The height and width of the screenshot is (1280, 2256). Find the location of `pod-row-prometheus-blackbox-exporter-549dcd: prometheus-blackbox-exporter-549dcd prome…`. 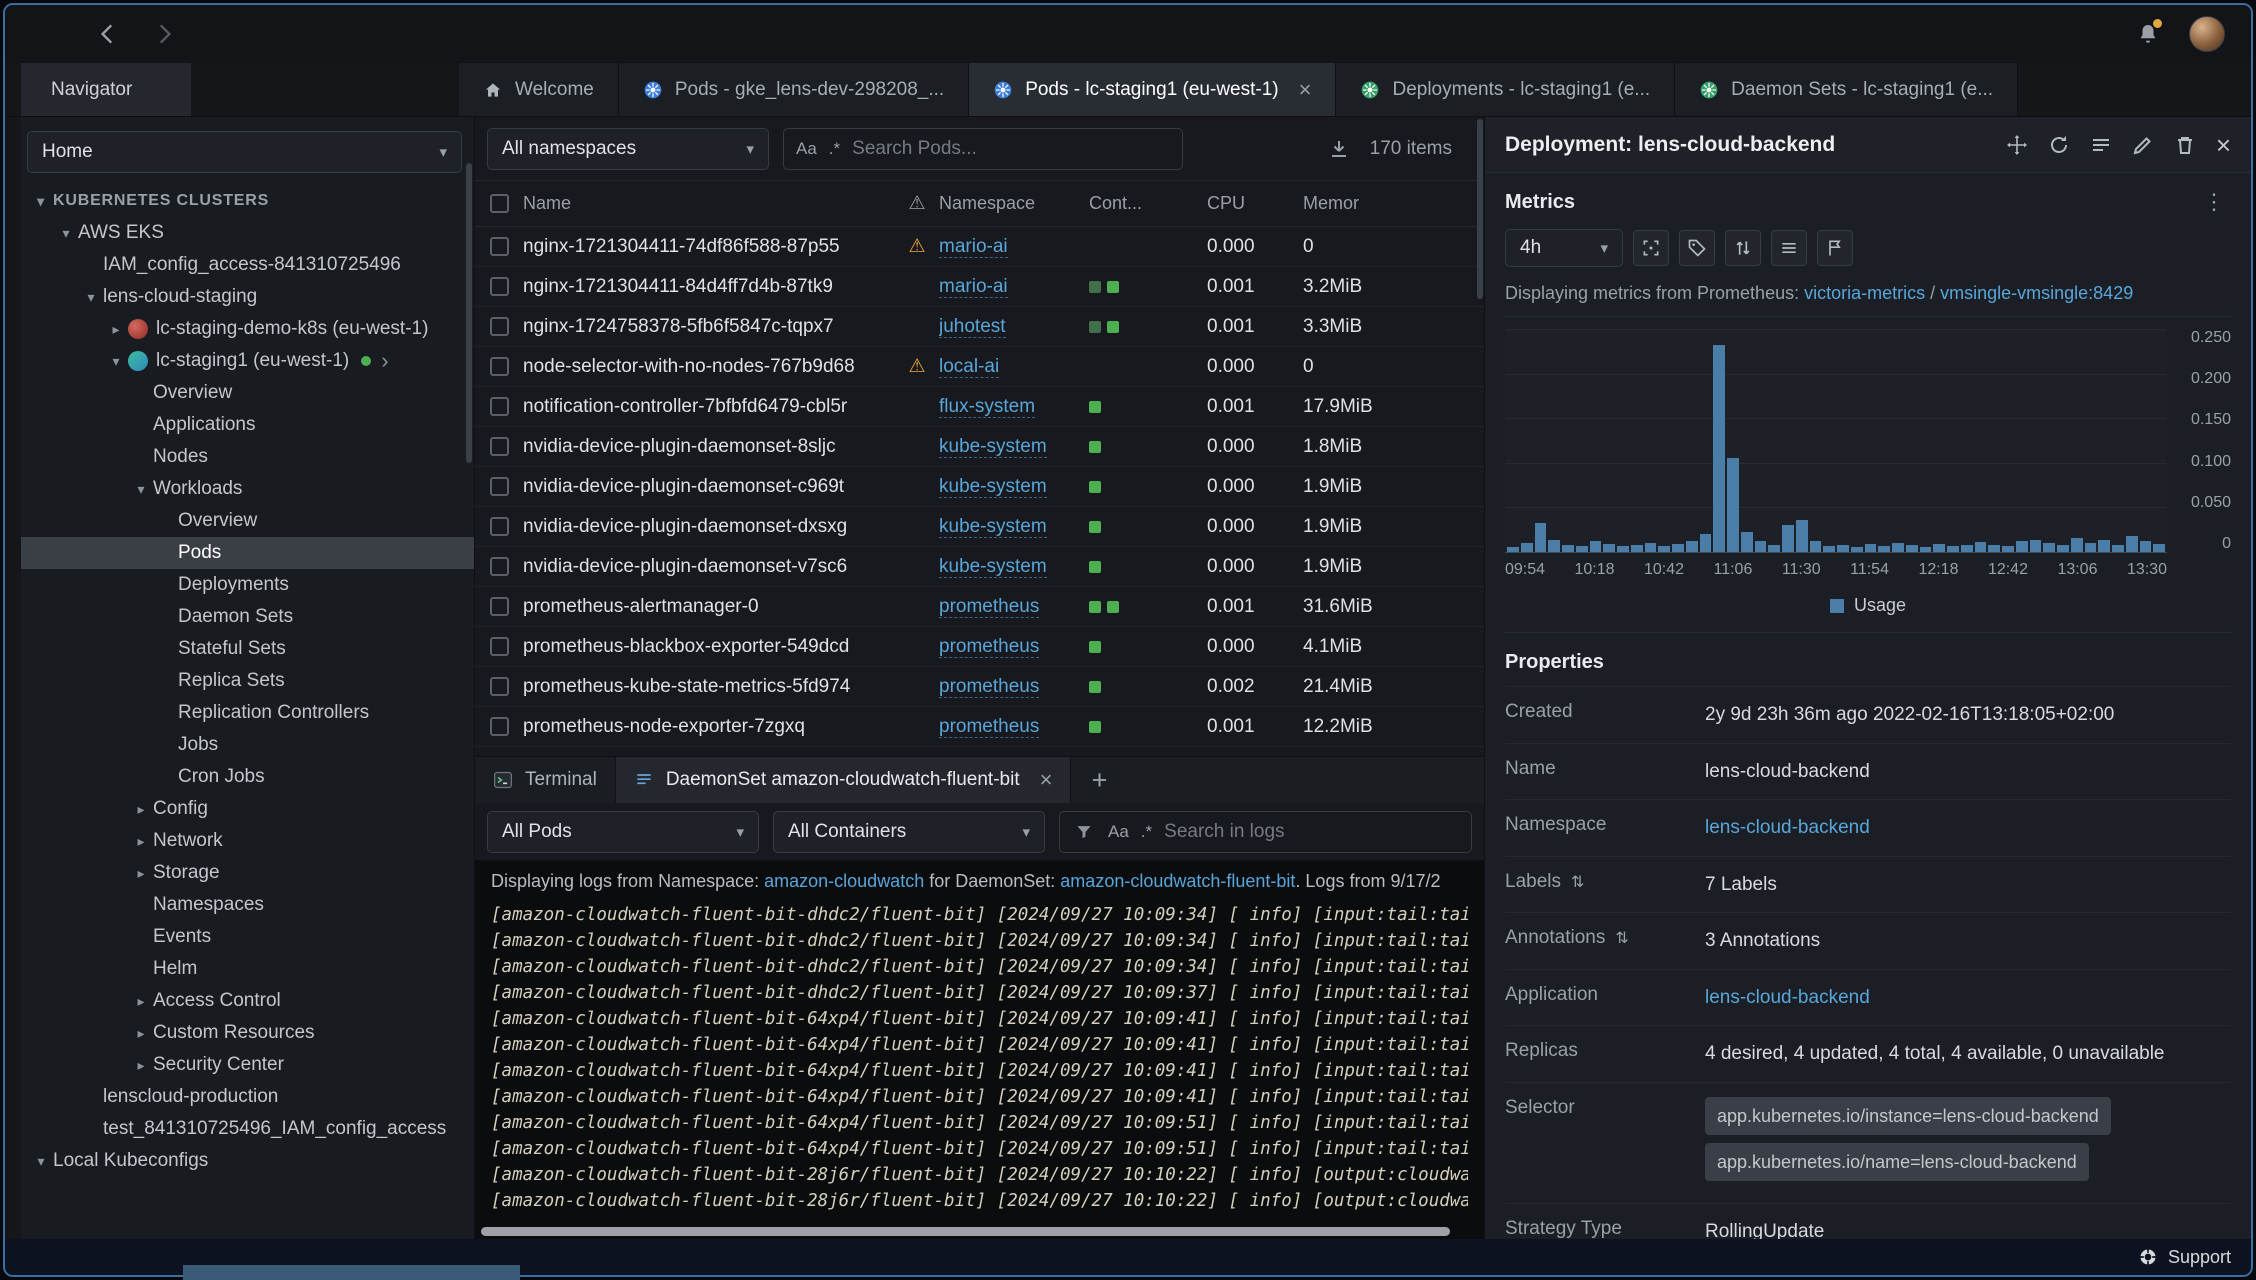

pod-row-prometheus-blackbox-exporter-549dcd: prometheus-blackbox-exporter-549dcd prome… is located at coordinates (979, 647).